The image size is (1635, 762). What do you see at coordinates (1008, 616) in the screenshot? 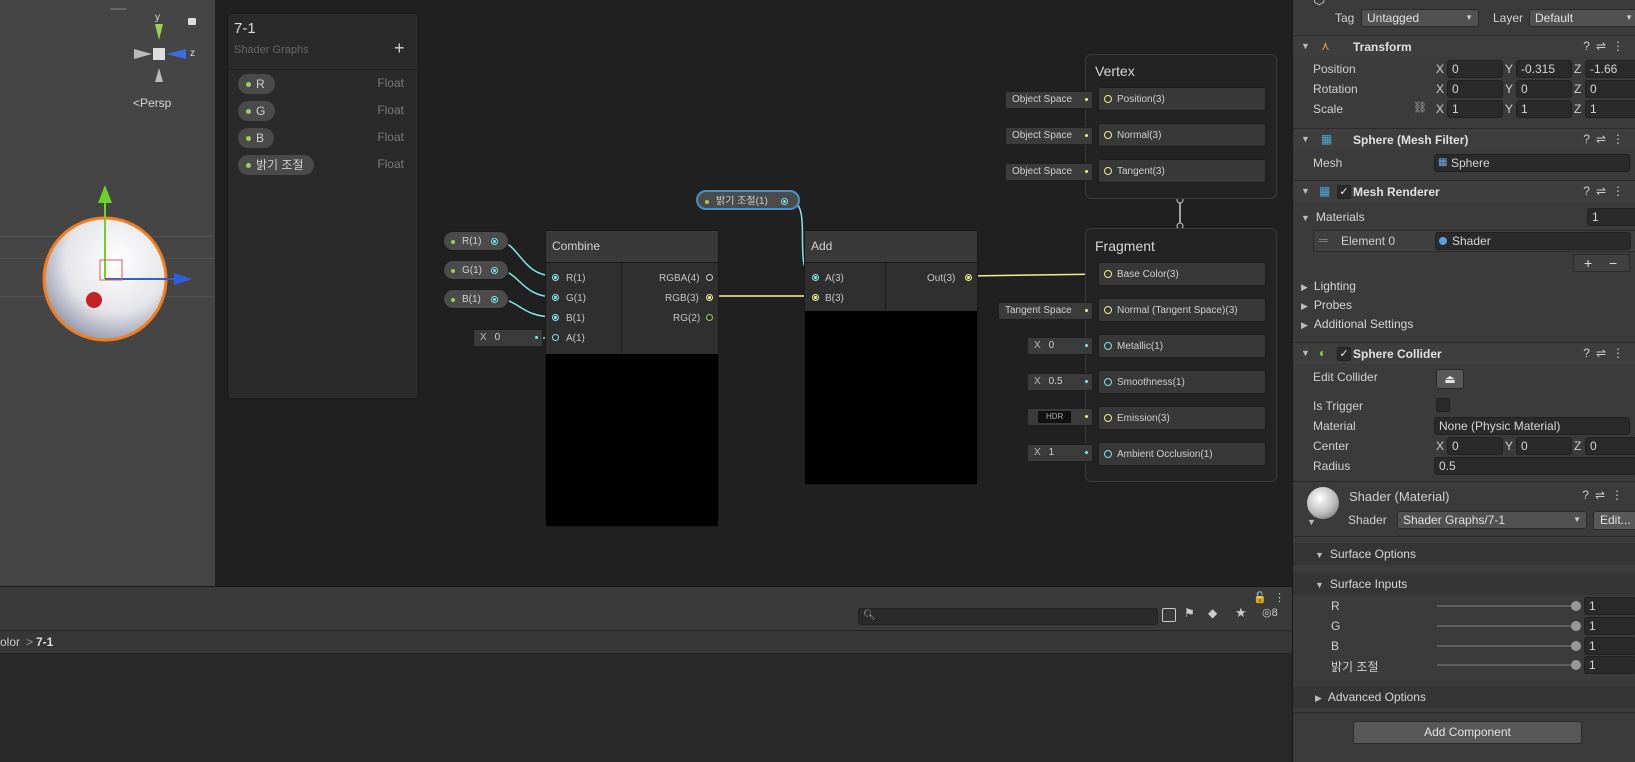
I see `search-input` at bounding box center [1008, 616].